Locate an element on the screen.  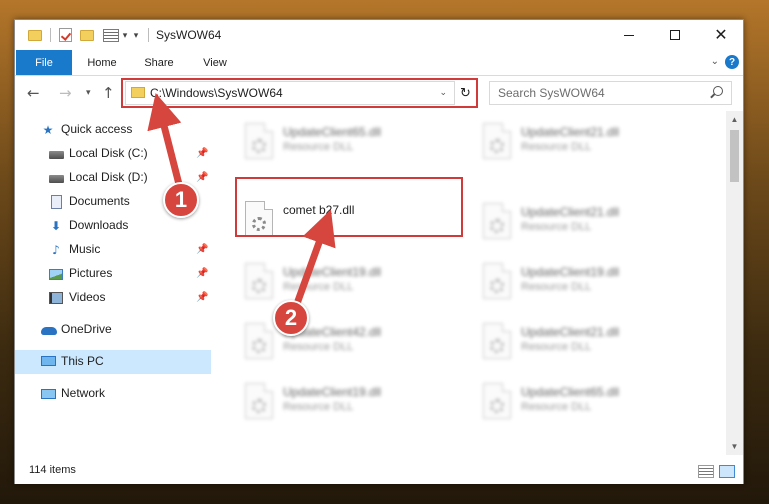
refresh-icon: ↻ is located at coordinates (465, 92).